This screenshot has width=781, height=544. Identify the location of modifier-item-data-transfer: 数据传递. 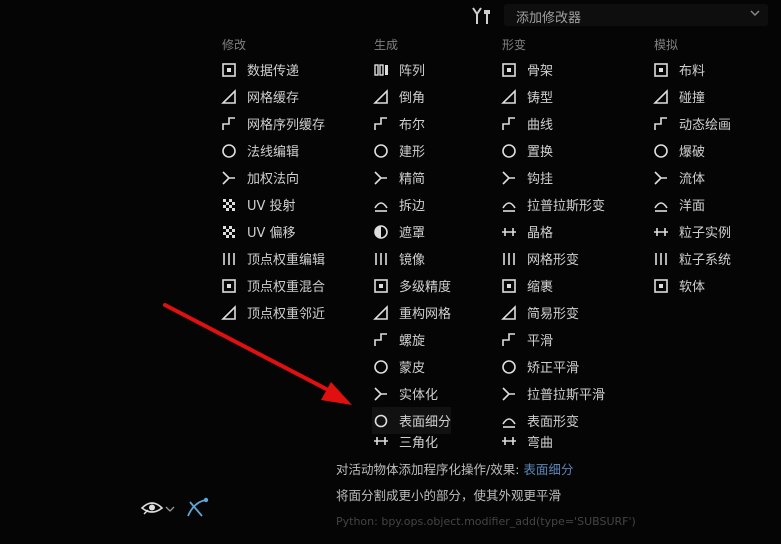
(272, 69).